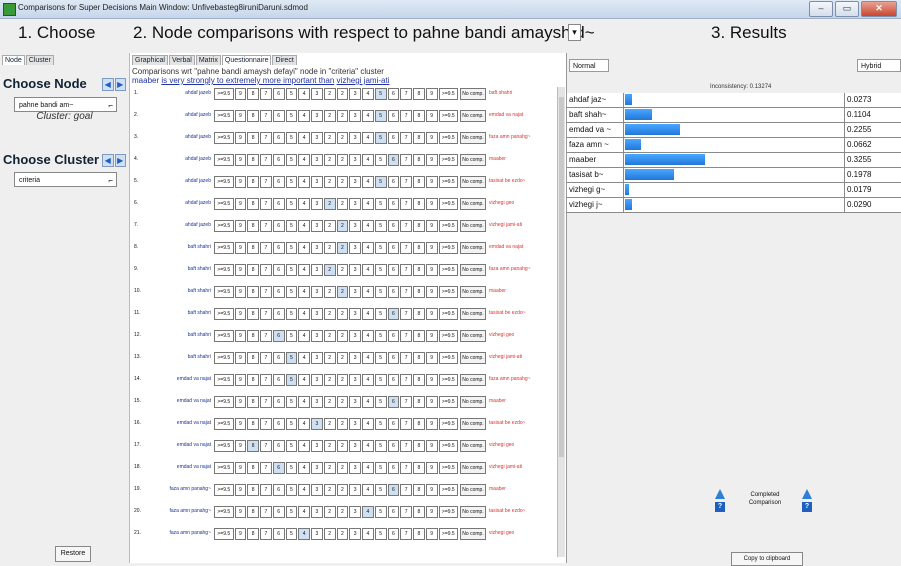 The width and height of the screenshot is (901, 566). I want to click on tab-direct: Direct, so click(284, 60).